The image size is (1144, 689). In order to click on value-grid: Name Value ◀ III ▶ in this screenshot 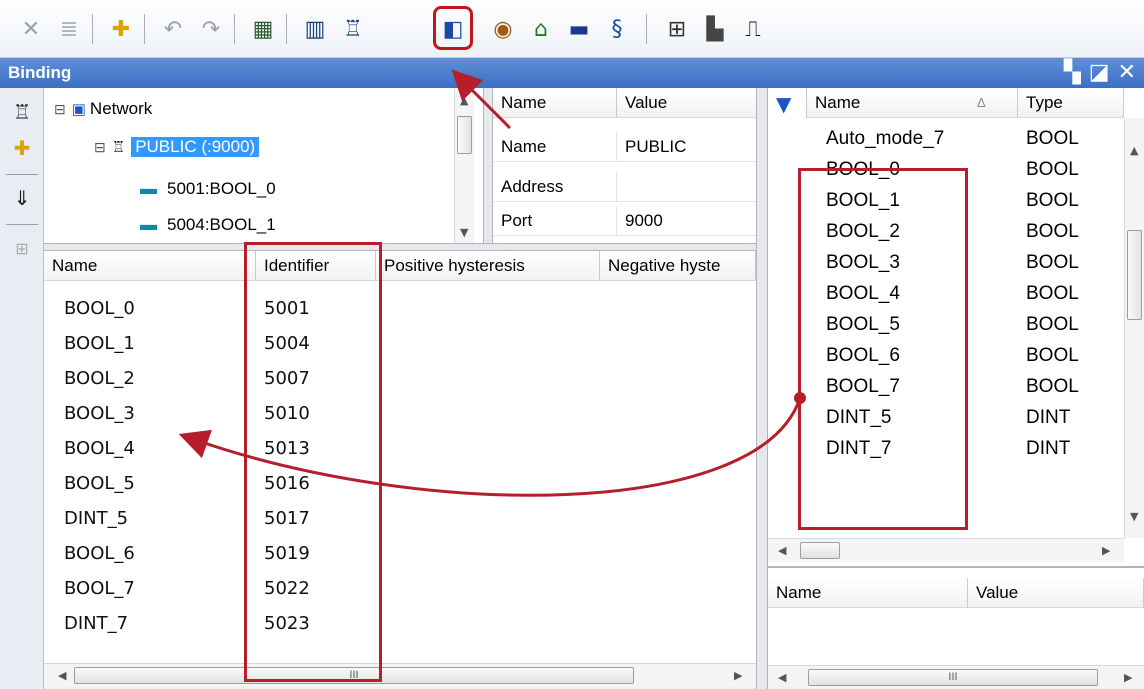, I will do `click(956, 627)`.